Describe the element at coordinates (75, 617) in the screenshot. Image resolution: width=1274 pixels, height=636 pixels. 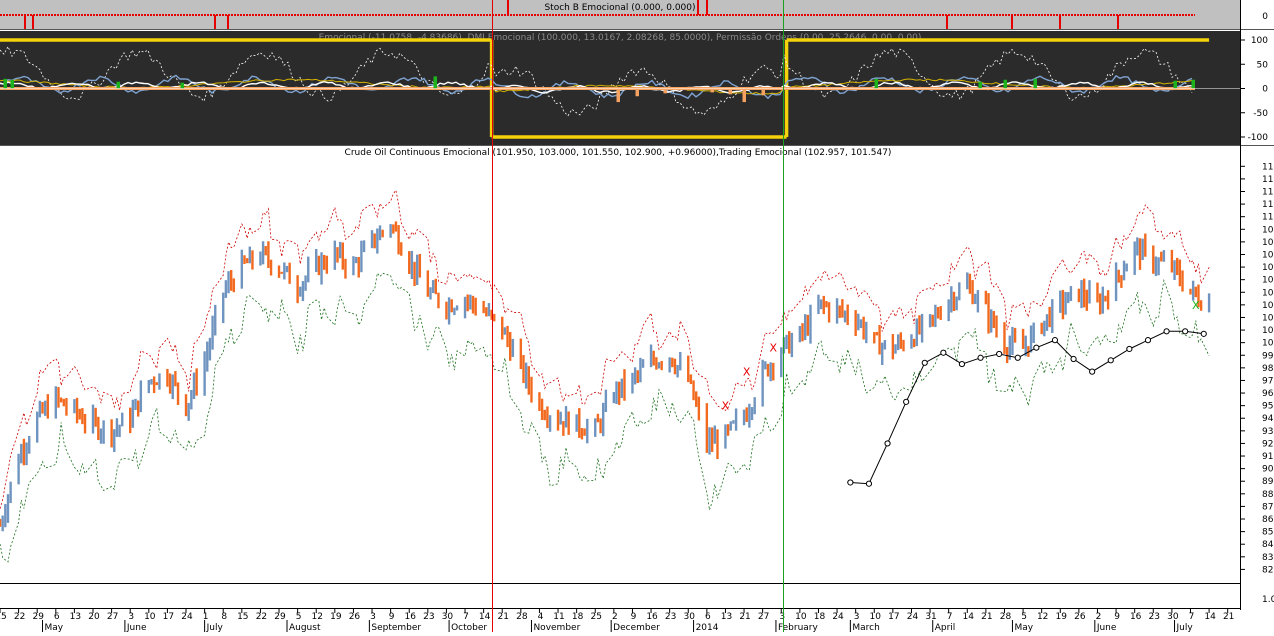
I see `x-day-label: 13` at that location.